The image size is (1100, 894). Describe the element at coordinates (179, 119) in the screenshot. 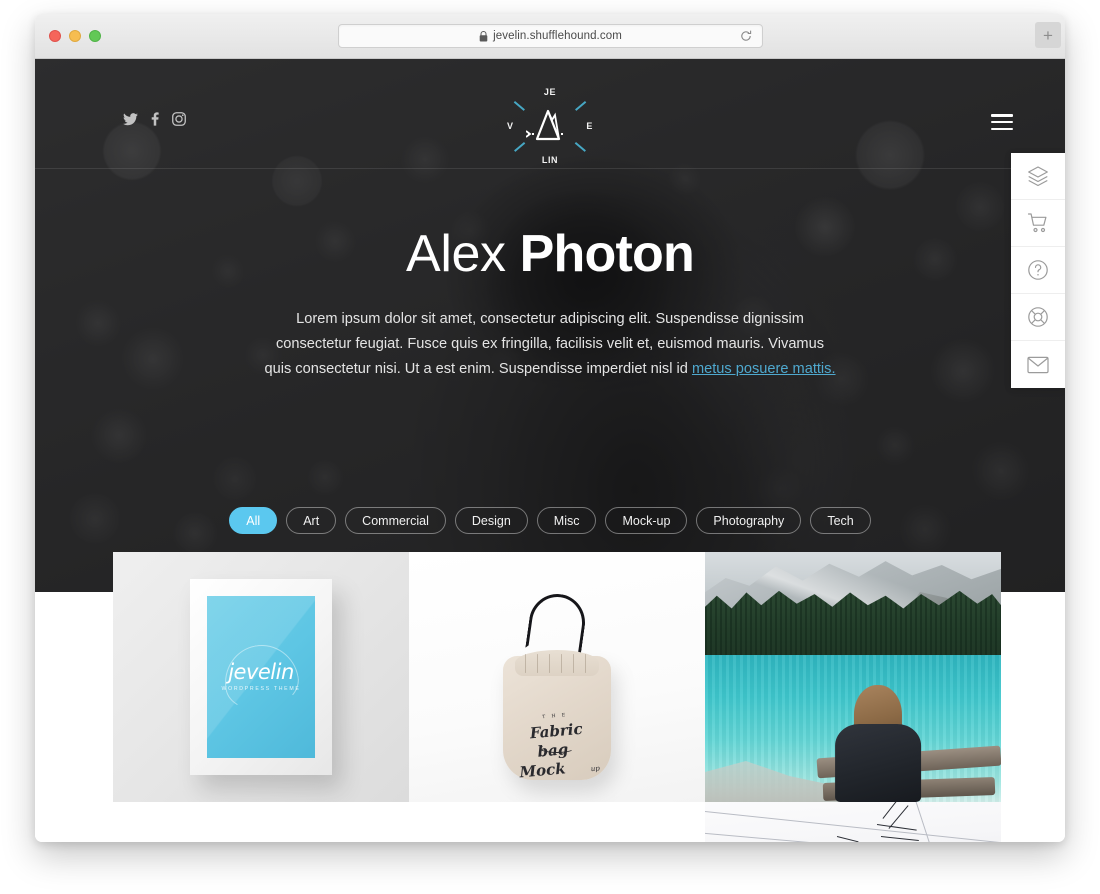

I see `instagram-icon` at that location.